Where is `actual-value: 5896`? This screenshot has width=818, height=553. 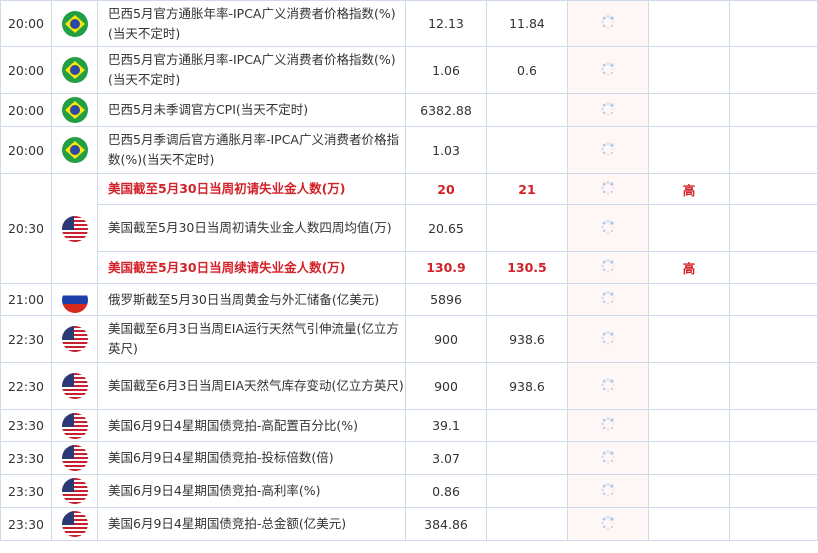
actual-value: 5896 is located at coordinates (446, 299).